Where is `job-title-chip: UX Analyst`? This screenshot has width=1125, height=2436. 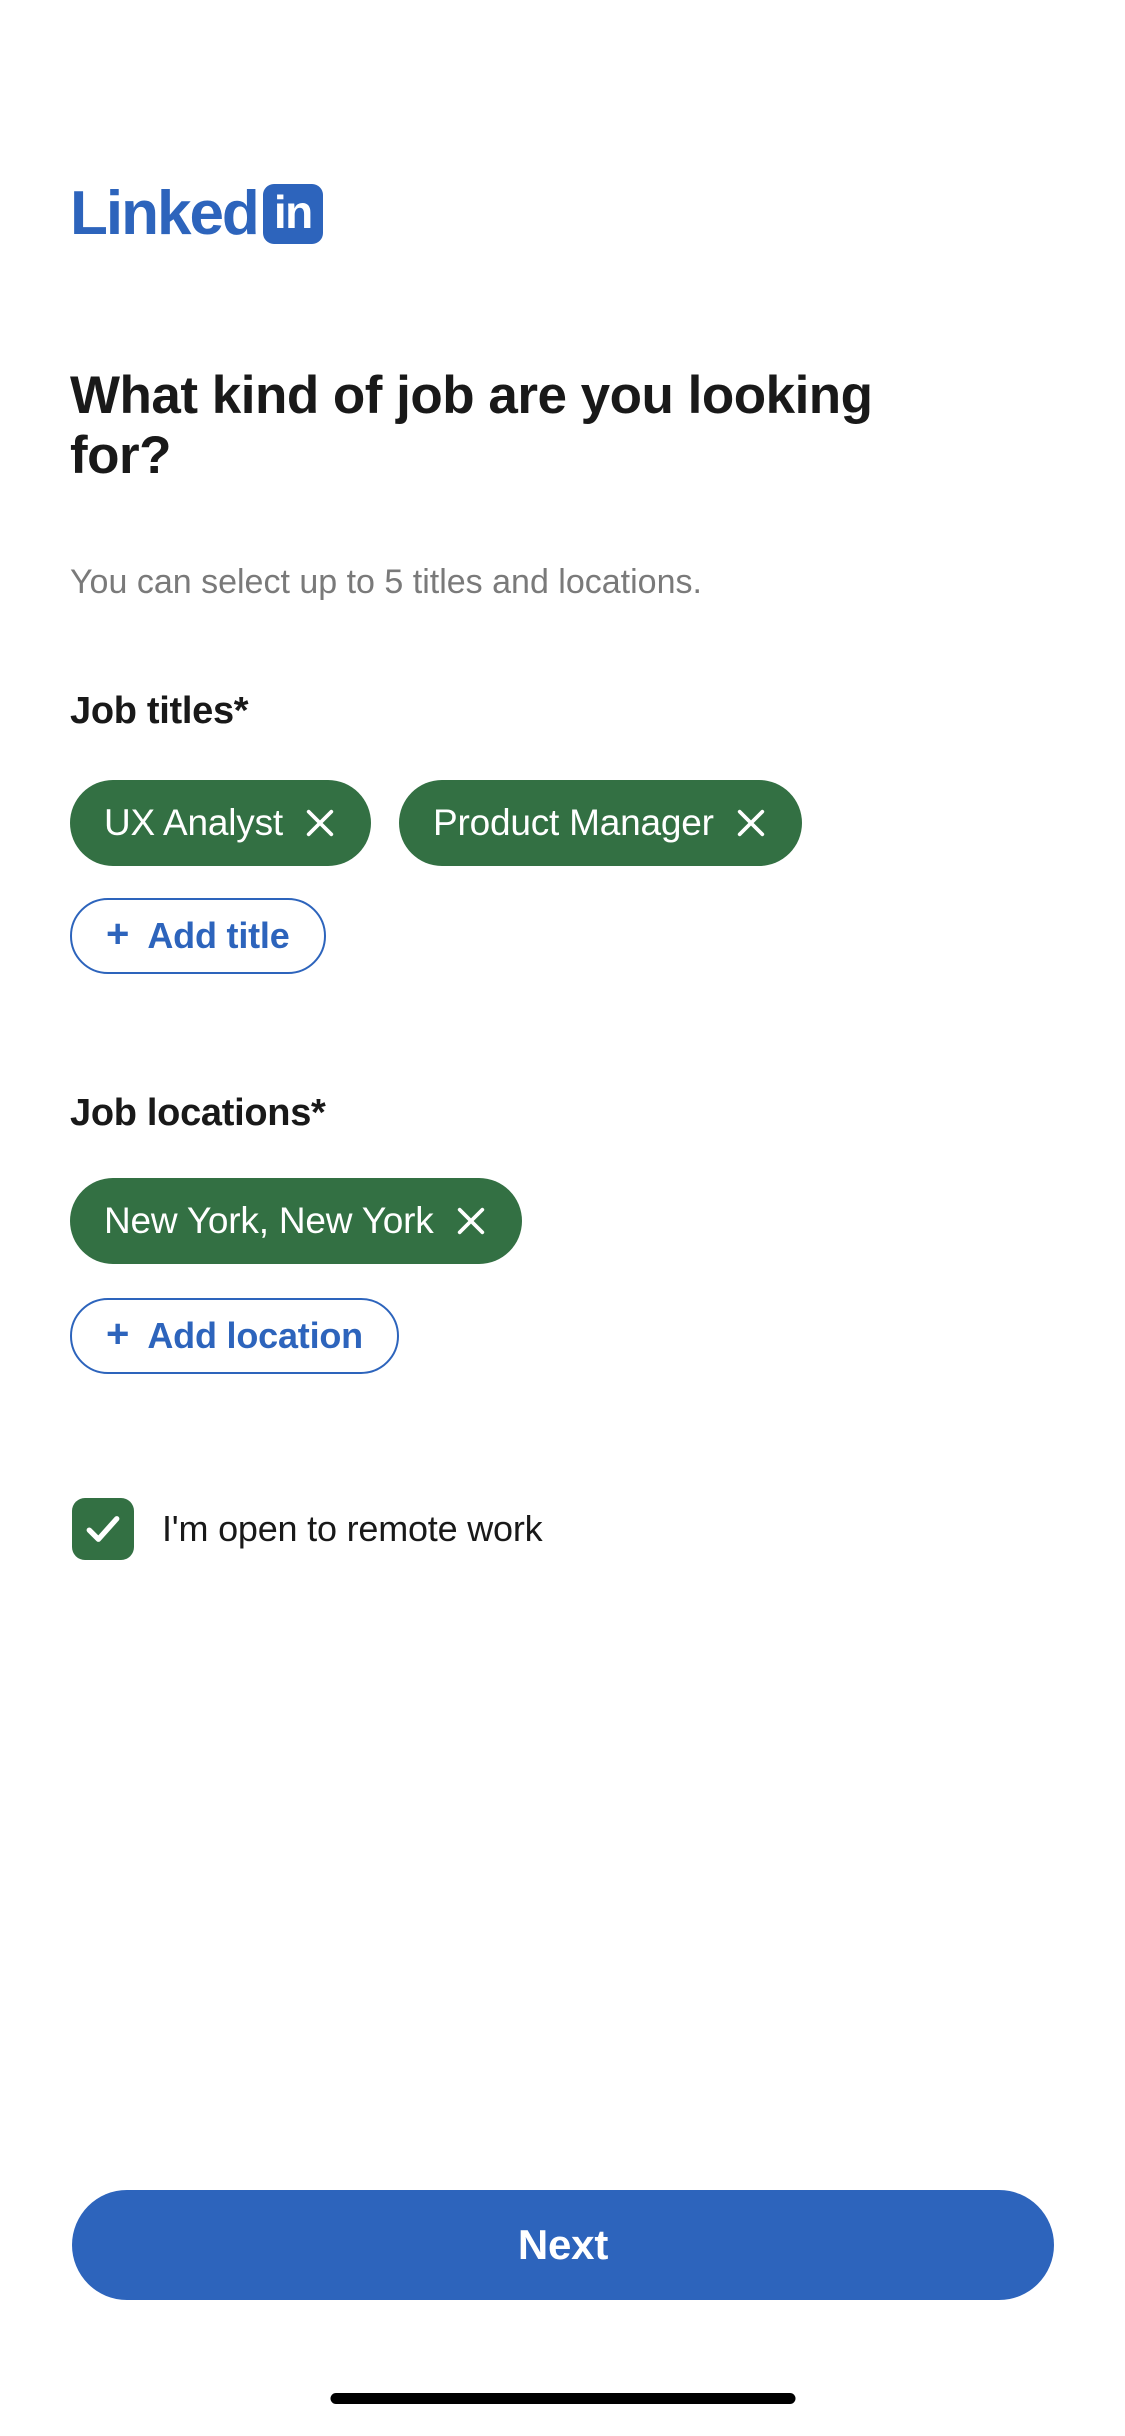
job-title-chip: UX Analyst is located at coordinates (220, 823).